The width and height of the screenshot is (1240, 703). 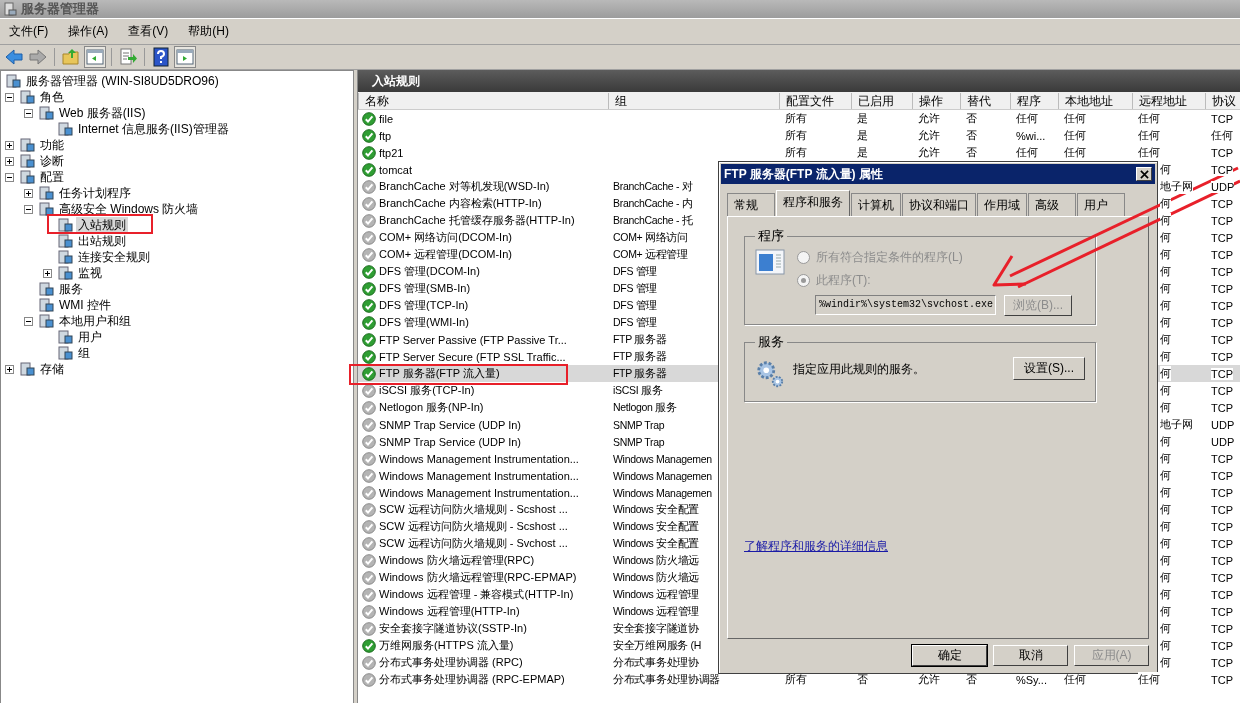 What do you see at coordinates (102, 113) in the screenshot?
I see `tree-item: Web 服务器(IIS)` at bounding box center [102, 113].